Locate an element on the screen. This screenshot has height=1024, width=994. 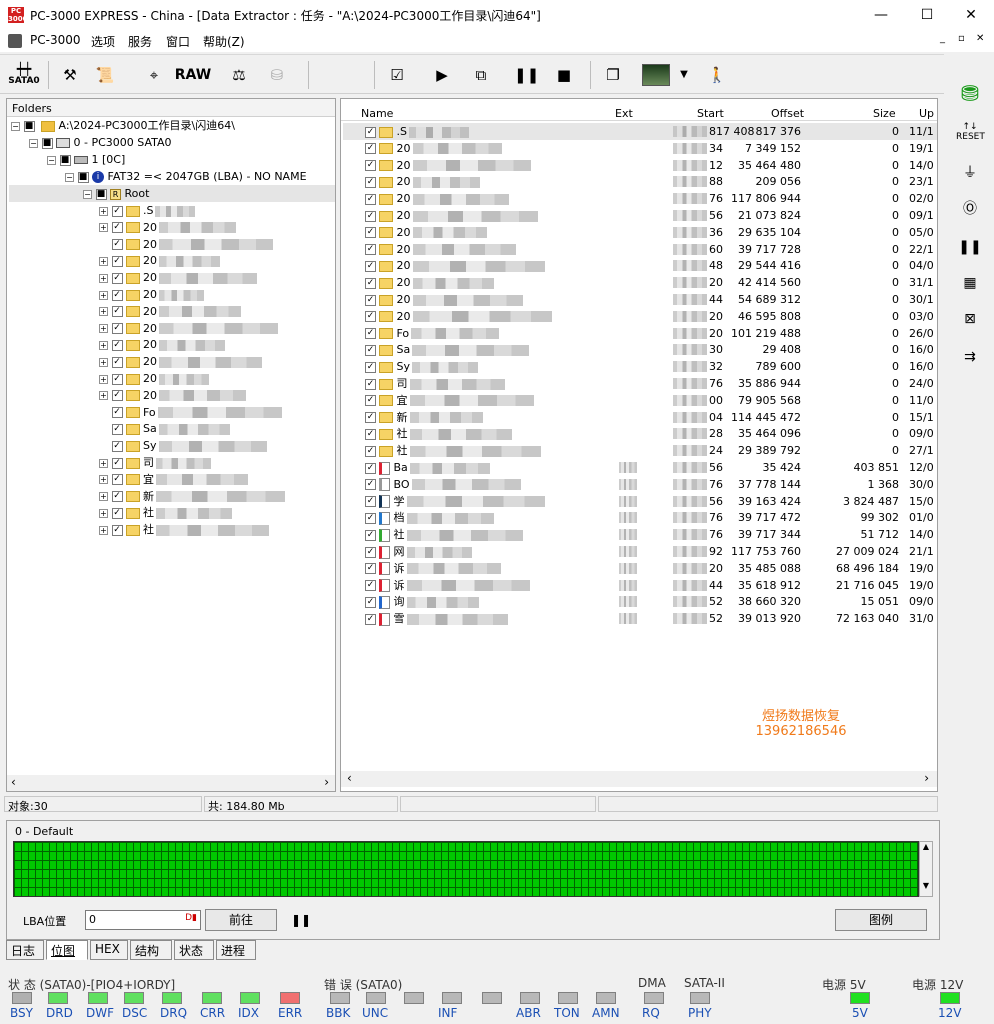
file-row: ✓ 20 88 209 056 0 23/1 is located at coordinates (640, 181).